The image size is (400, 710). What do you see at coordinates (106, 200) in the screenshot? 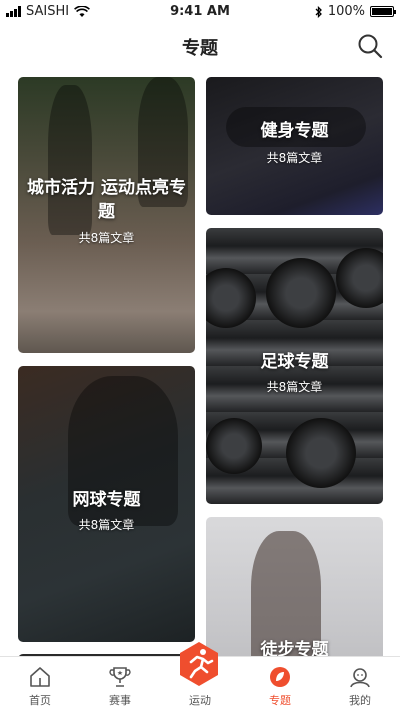
I see `topic-title: 城市活力 运动点亮专题` at bounding box center [106, 200].